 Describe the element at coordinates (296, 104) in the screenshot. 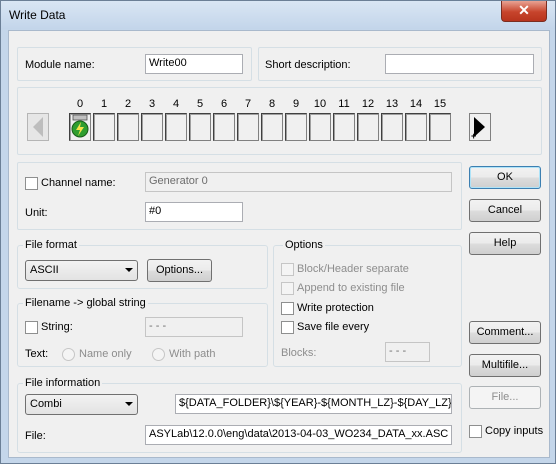

I see `channel-number-label: 9` at that location.